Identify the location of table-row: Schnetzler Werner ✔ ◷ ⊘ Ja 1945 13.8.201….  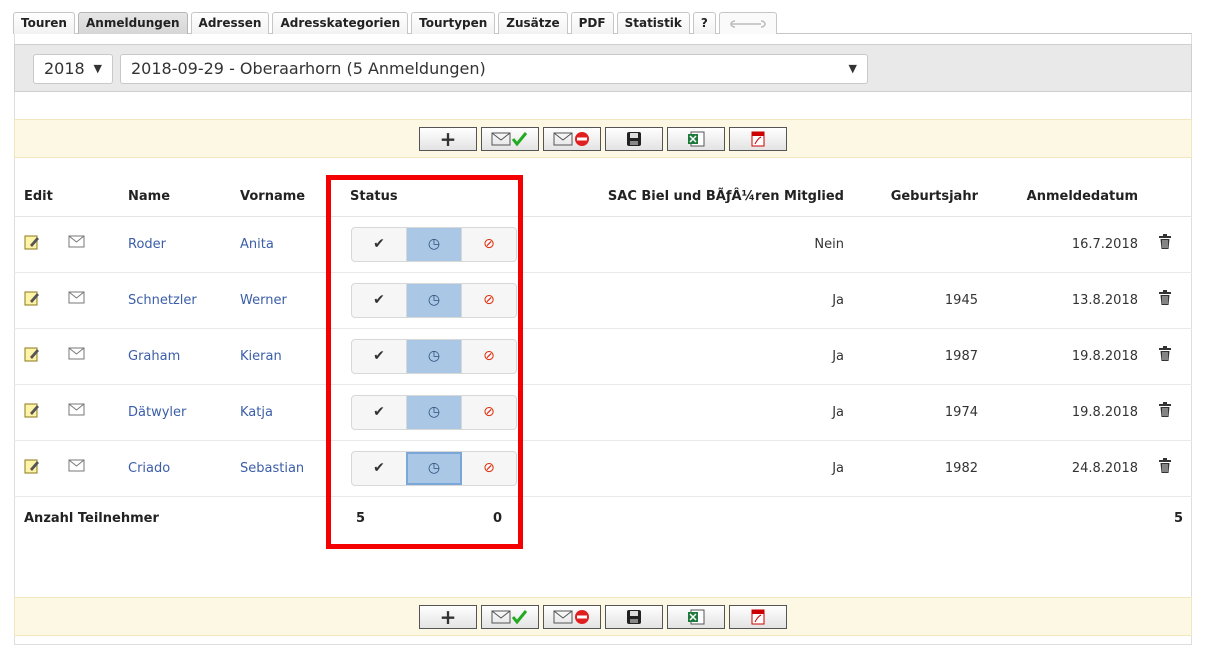
(603, 300).